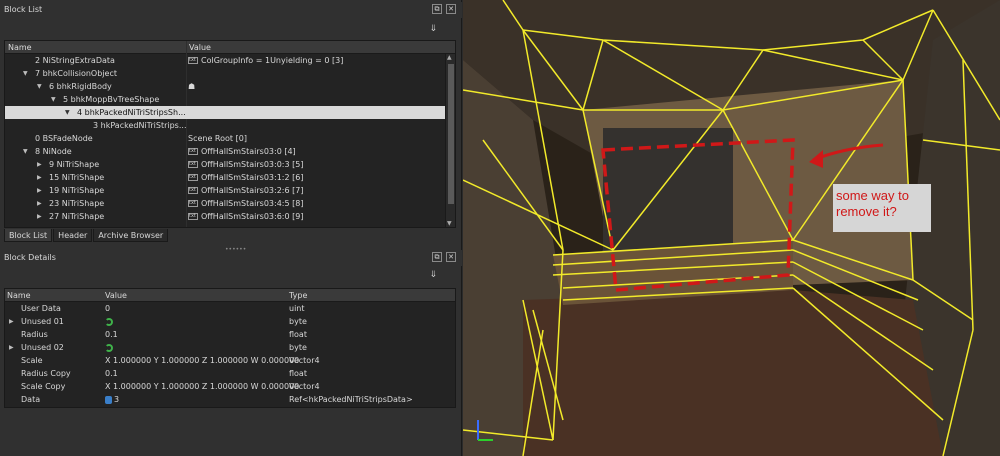 The height and width of the screenshot is (456, 1000). Describe the element at coordinates (252, 177) in the screenshot. I see `tree-row-value: OffHallSmStairs03:1:2 [6]` at that location.